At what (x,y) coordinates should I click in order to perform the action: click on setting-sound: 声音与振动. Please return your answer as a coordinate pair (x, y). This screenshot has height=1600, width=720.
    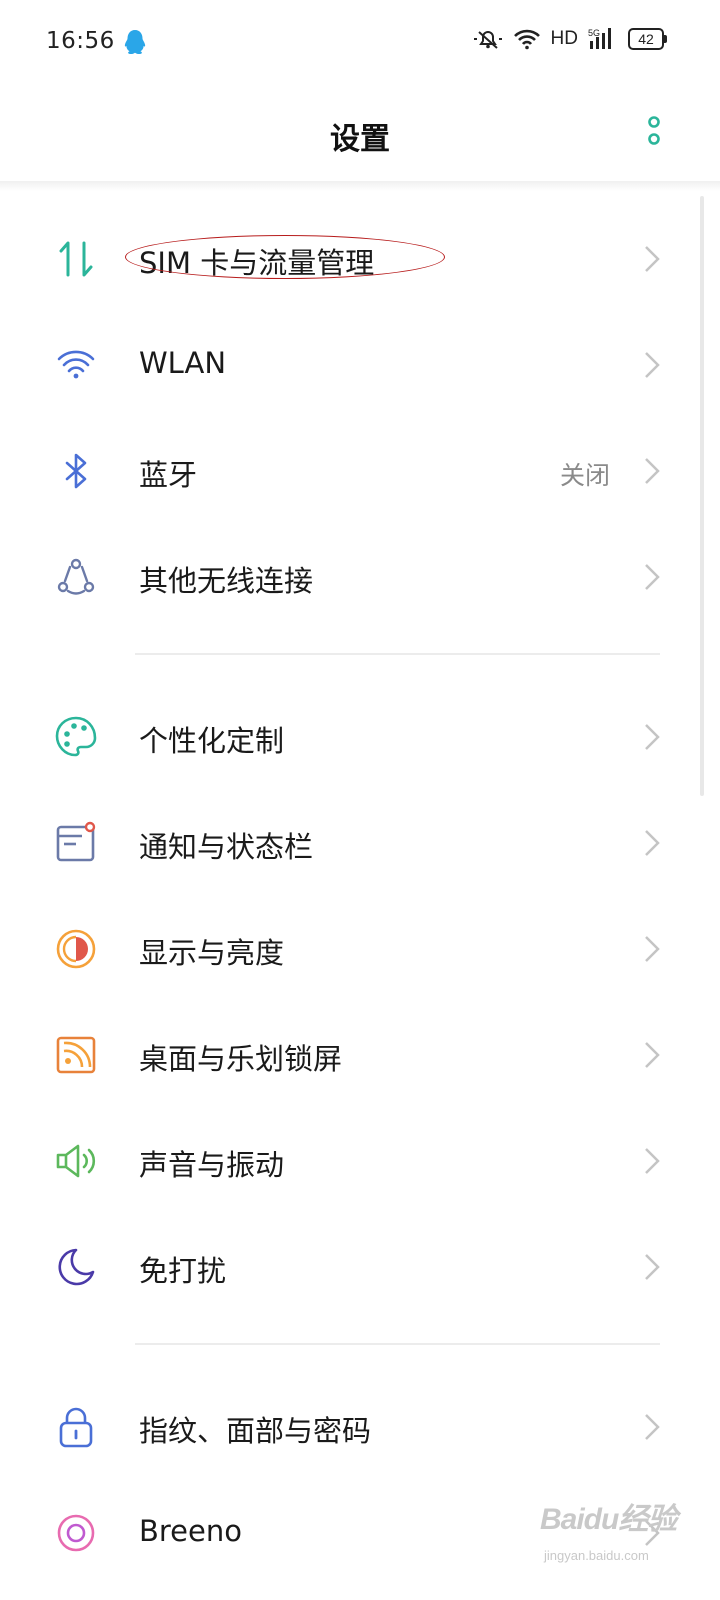
    Looking at the image, I should click on (360, 1159).